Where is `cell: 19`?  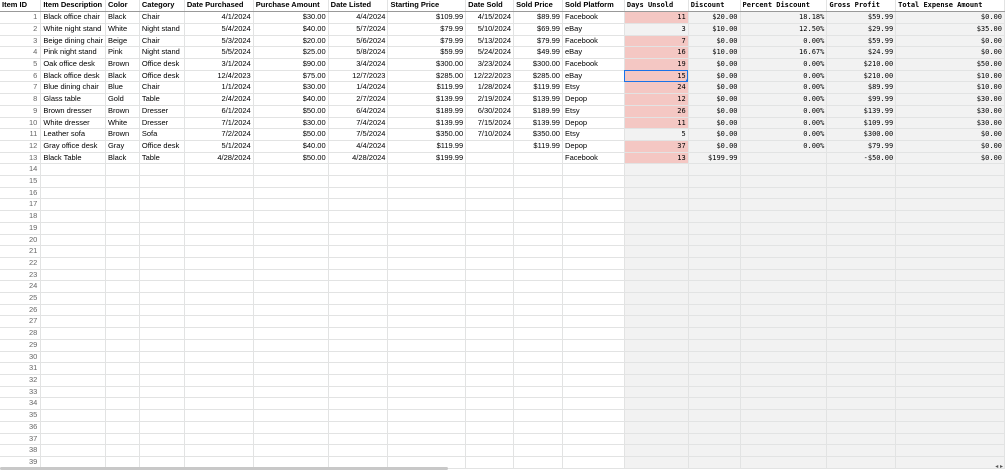 cell: 19 is located at coordinates (656, 64).